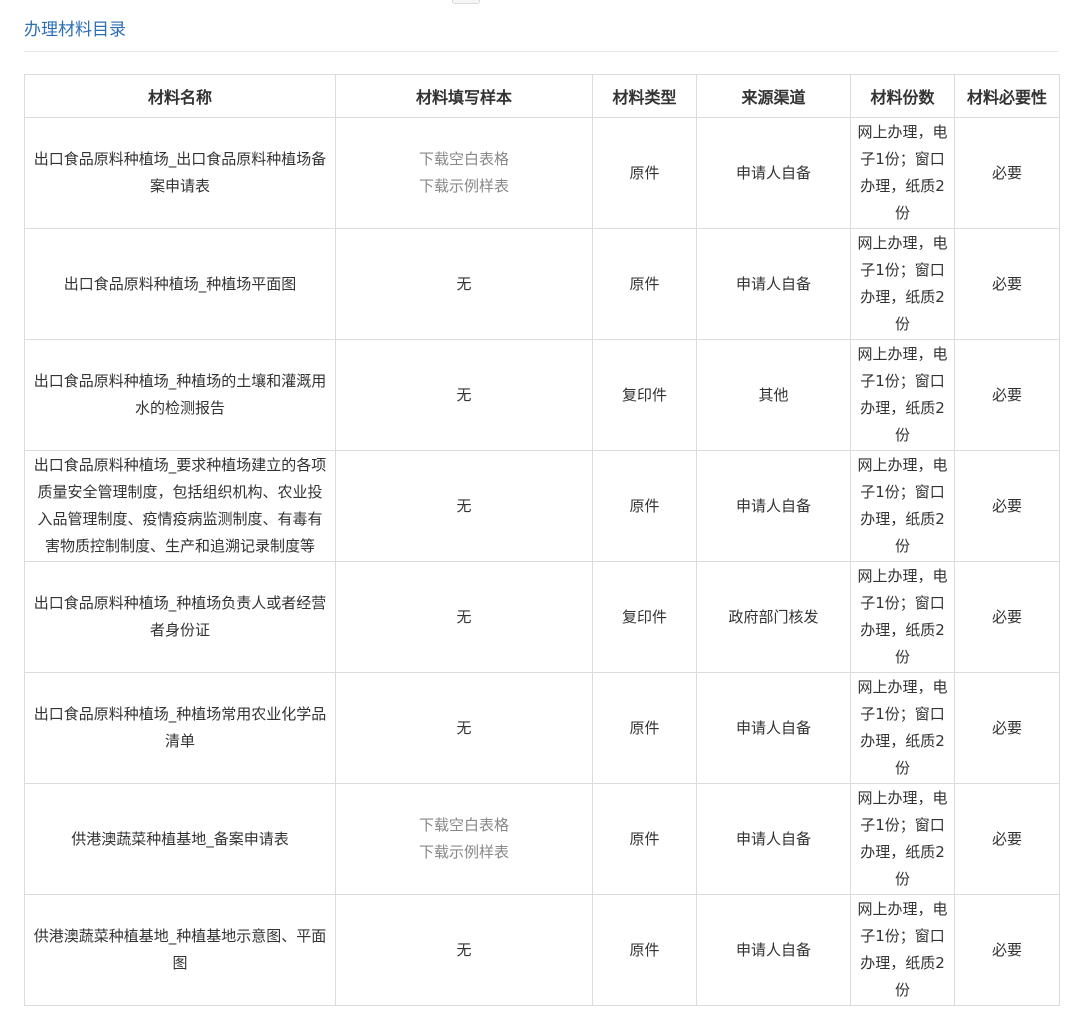 The width and height of the screenshot is (1080, 1012). I want to click on material-name-cell: 供港澳蔬菜种植基地_种植基地示意图、平面图, so click(180, 950).